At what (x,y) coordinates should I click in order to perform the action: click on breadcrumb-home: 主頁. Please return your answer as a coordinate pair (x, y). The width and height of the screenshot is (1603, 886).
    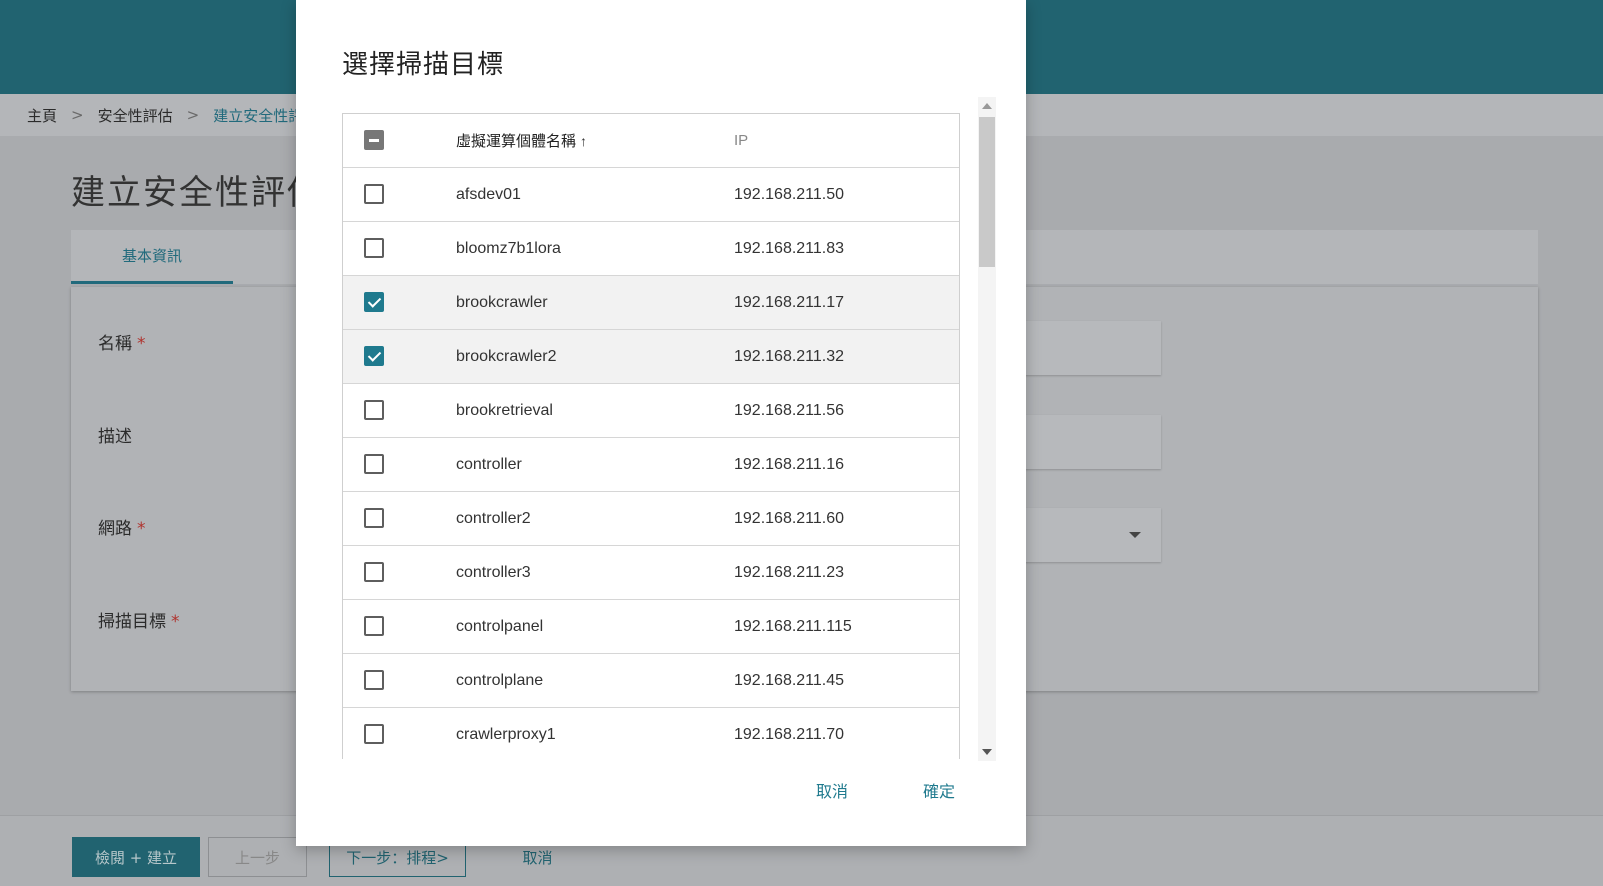
    Looking at the image, I should click on (42, 115).